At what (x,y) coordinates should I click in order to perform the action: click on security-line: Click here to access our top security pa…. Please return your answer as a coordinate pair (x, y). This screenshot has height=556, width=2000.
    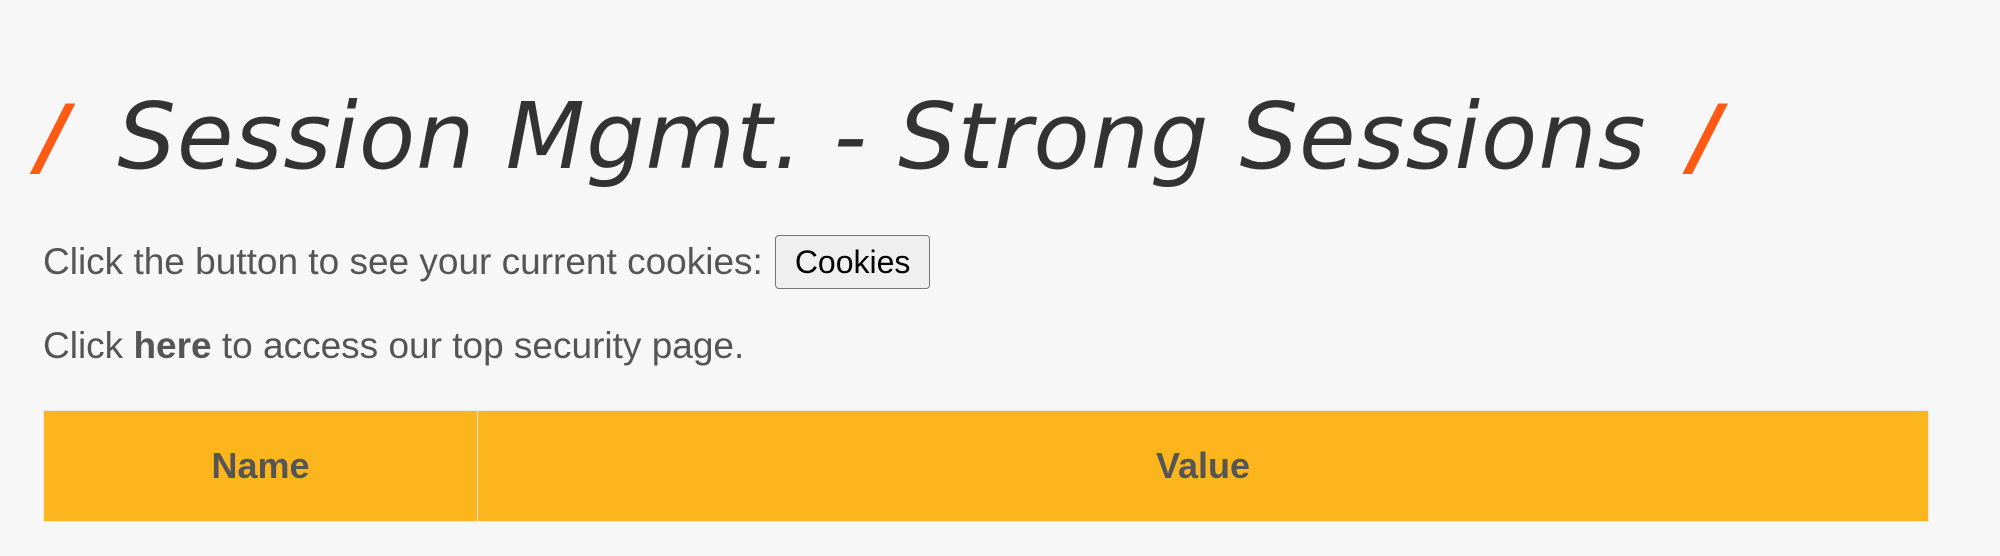
    Looking at the image, I should click on (393, 346).